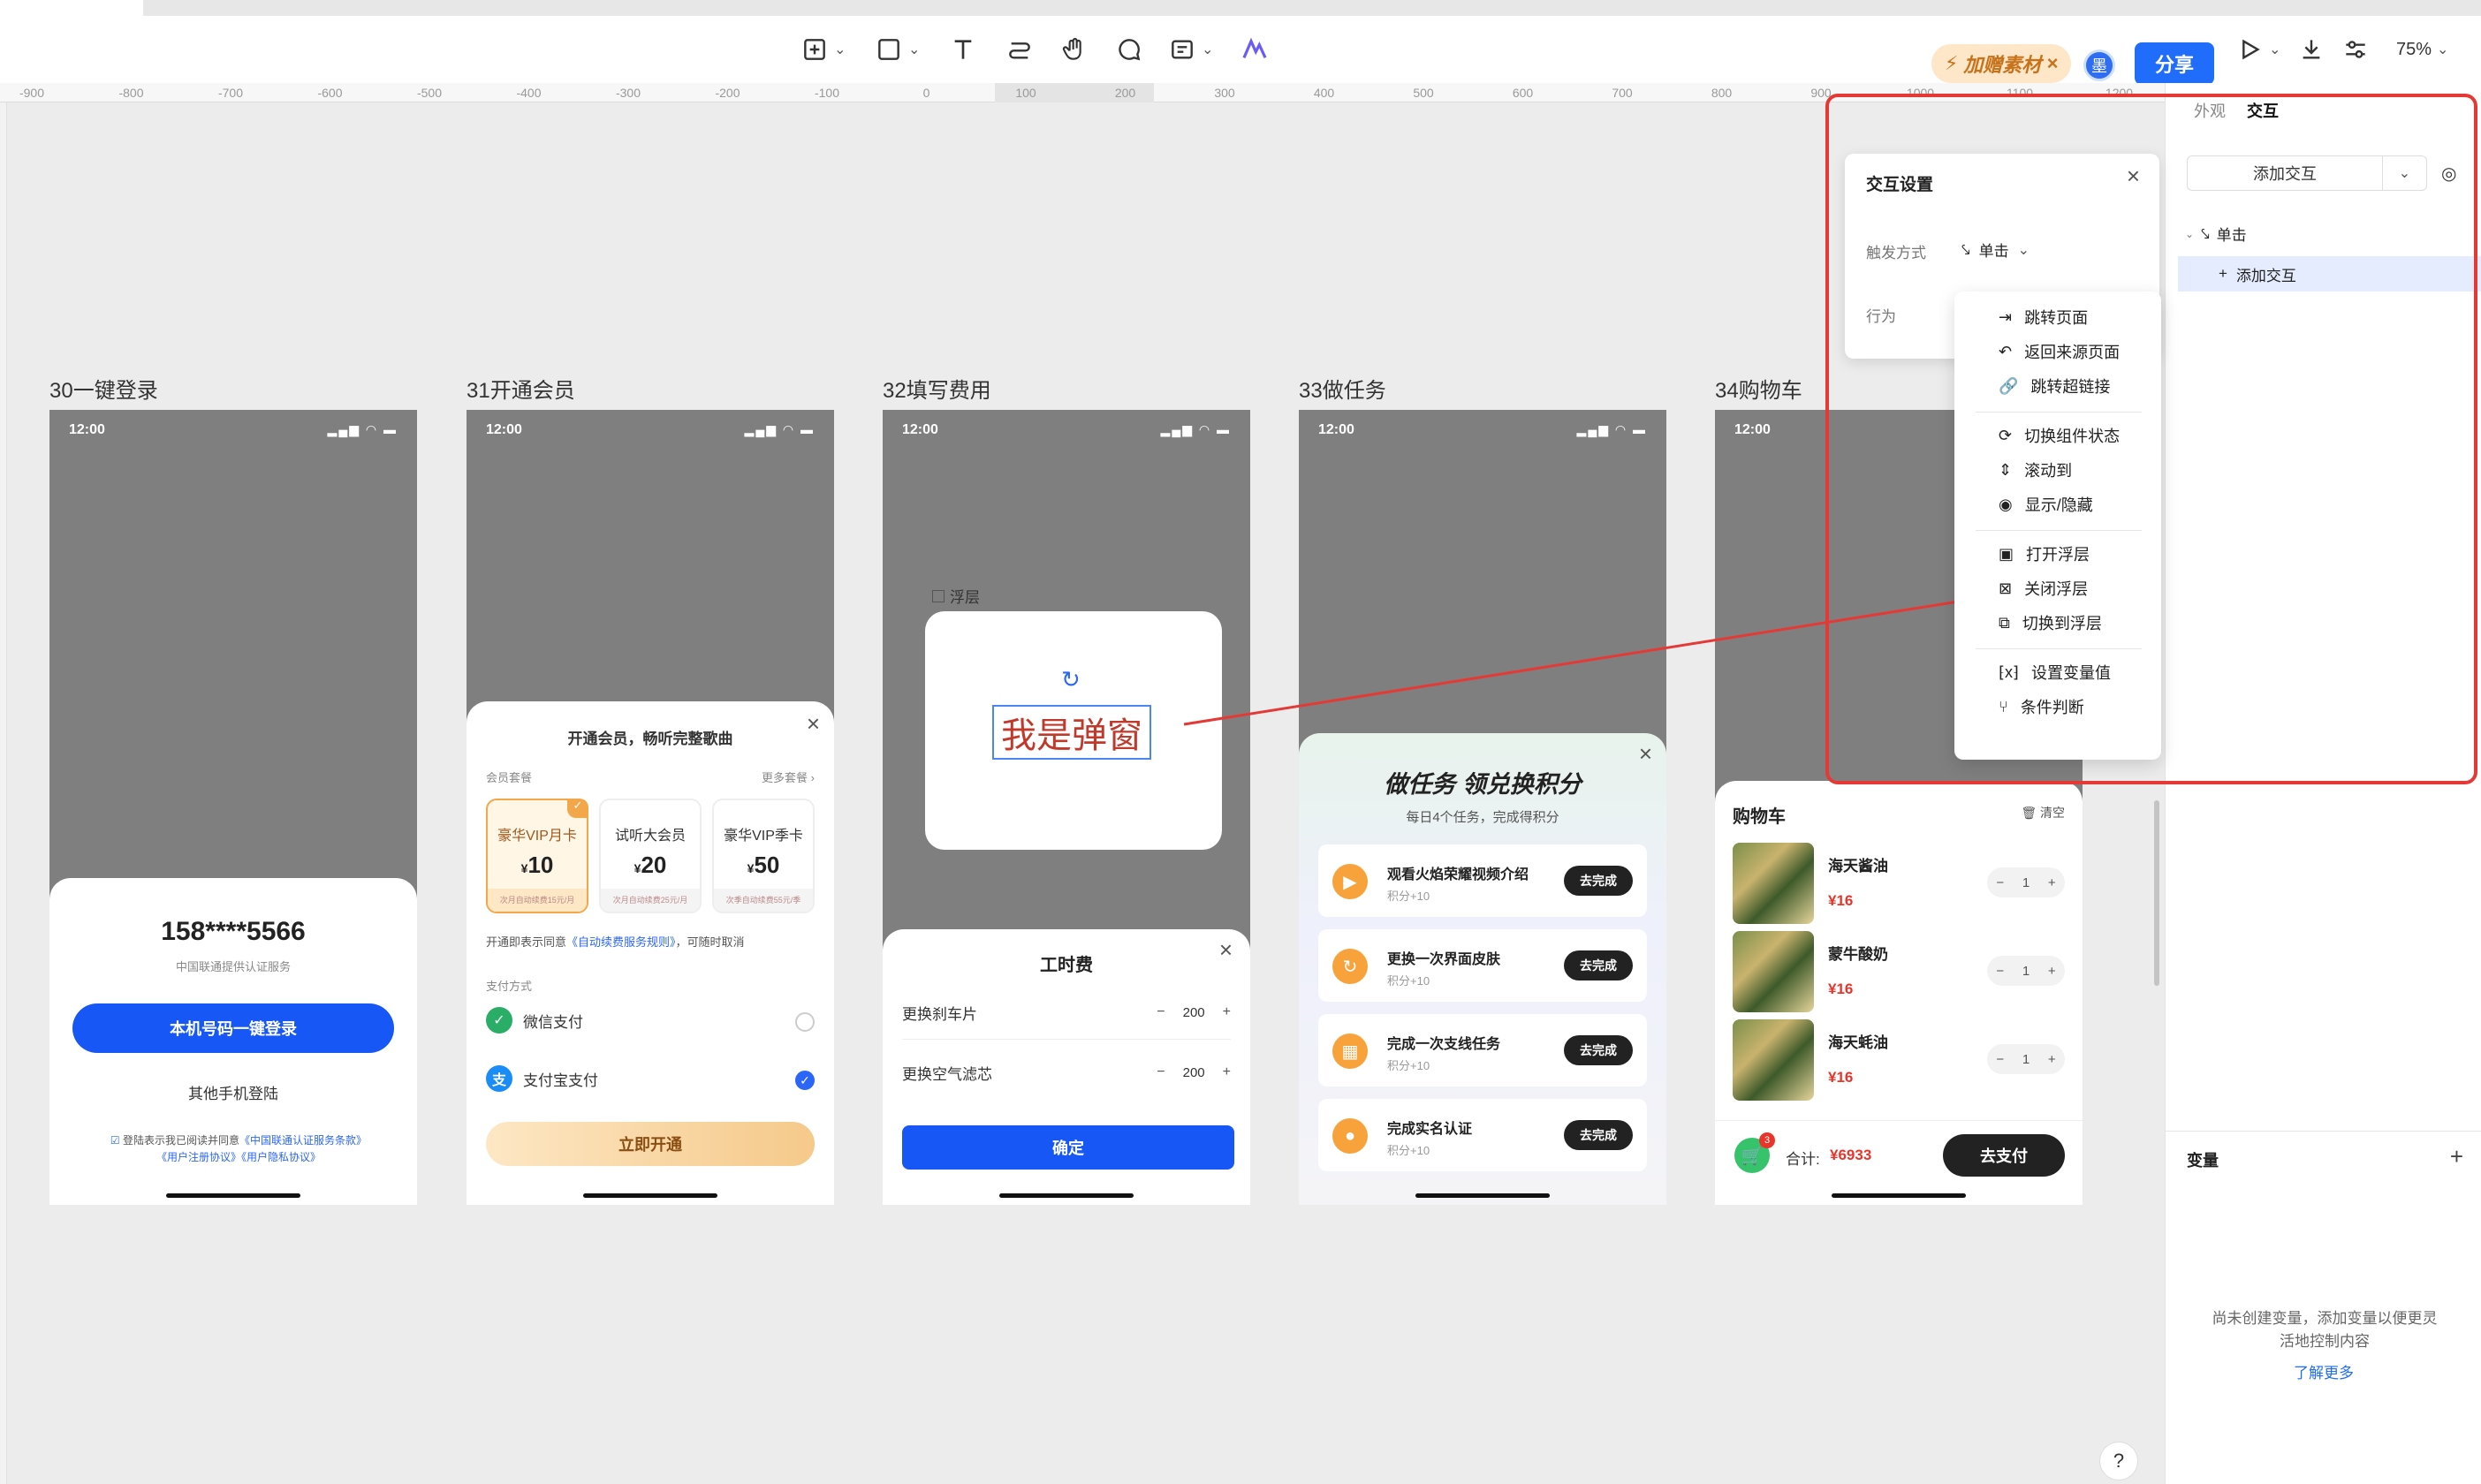 The height and width of the screenshot is (1484, 2481). What do you see at coordinates (2174, 63) in the screenshot?
I see `share-button: 分享` at bounding box center [2174, 63].